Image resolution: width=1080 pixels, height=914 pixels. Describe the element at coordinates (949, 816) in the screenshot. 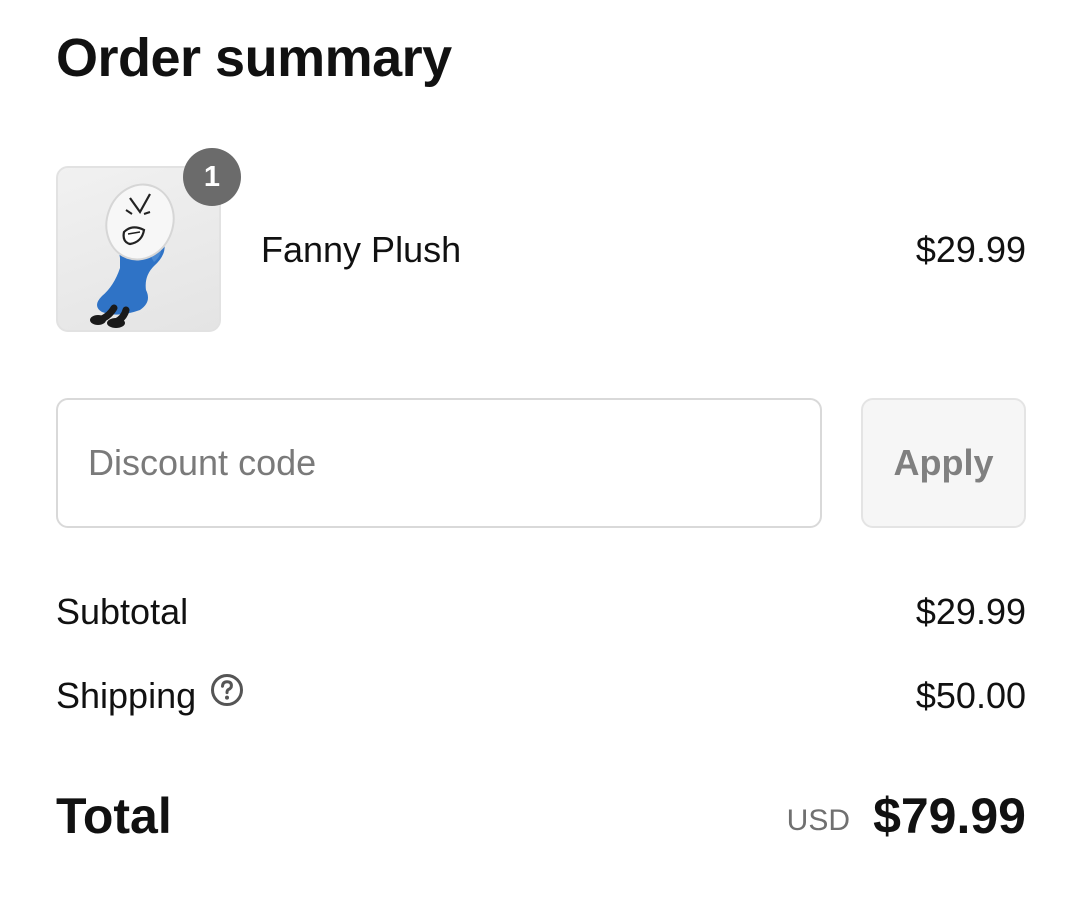

I see `total-value: $79.99` at that location.